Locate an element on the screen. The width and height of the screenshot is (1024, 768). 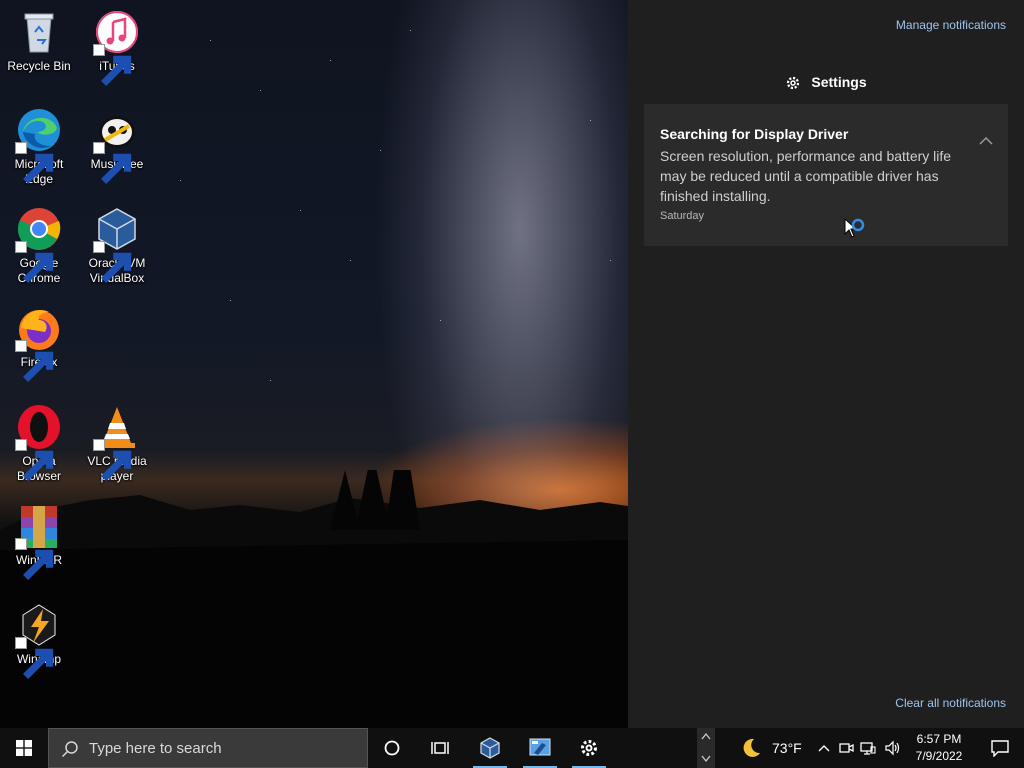
driver-installer-icon is located at coordinates (540, 747).